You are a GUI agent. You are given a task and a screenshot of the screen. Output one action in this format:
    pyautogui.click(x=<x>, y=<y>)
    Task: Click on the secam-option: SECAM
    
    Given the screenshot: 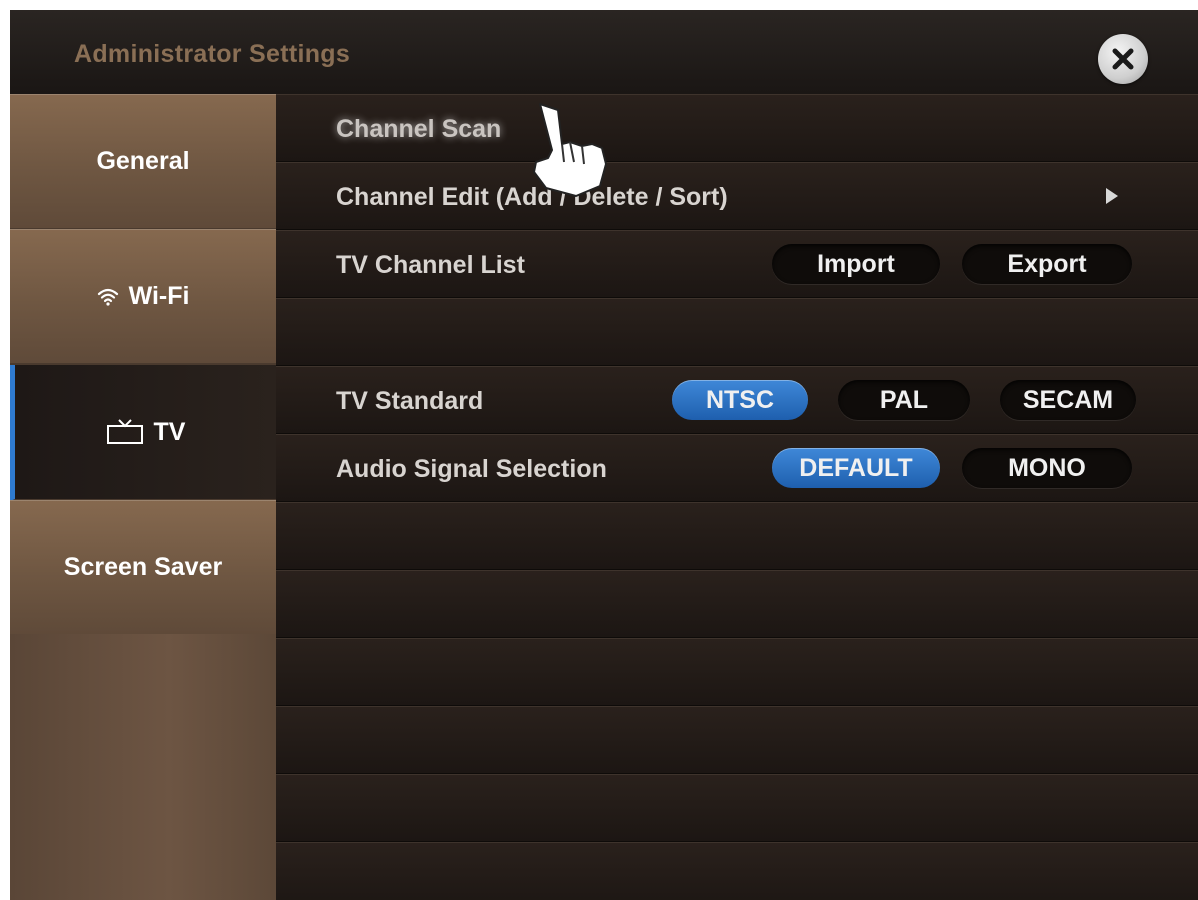 What is the action you would take?
    pyautogui.click(x=1068, y=400)
    